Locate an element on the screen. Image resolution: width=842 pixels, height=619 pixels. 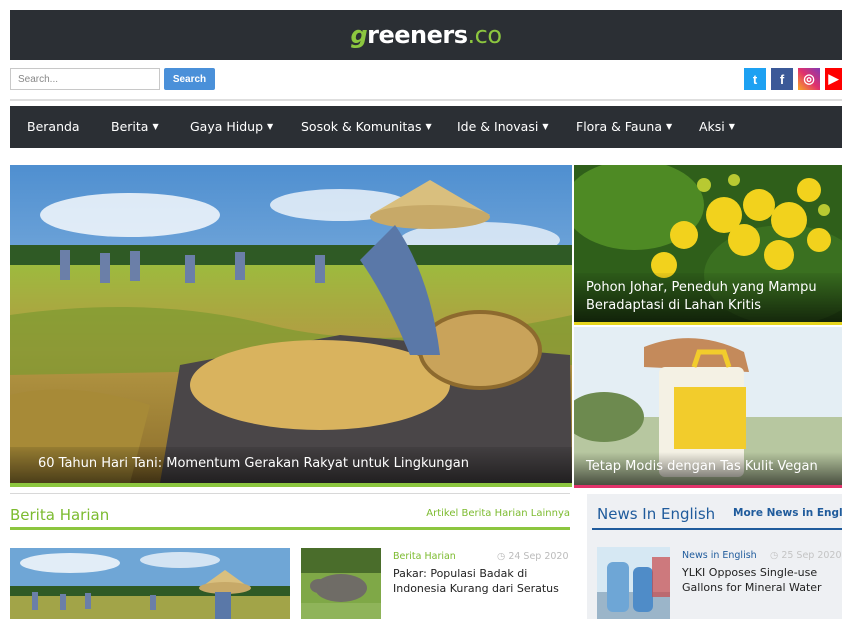
header-divider is located at coordinates (426, 100).